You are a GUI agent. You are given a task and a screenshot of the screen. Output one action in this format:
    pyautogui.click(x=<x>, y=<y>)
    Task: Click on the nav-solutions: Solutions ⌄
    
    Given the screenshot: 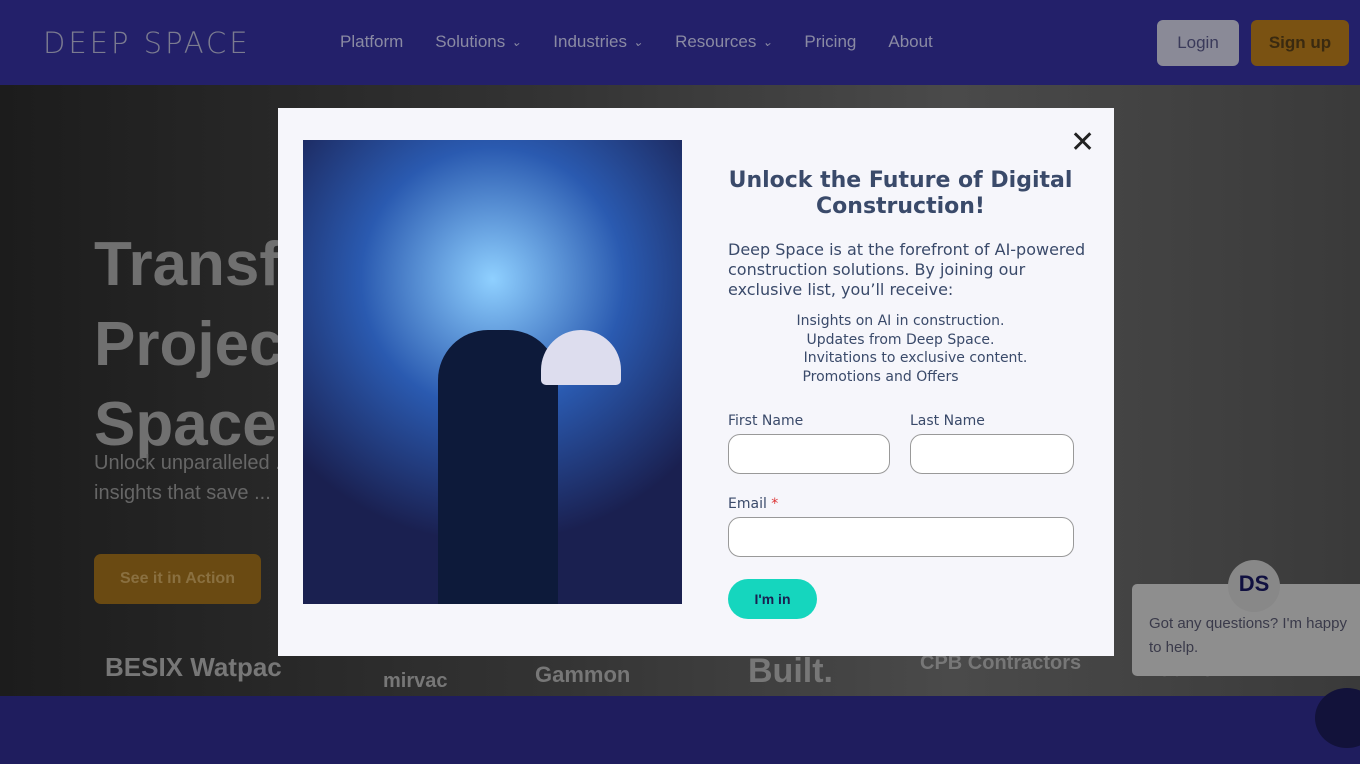 What is the action you would take?
    pyautogui.click(x=478, y=42)
    